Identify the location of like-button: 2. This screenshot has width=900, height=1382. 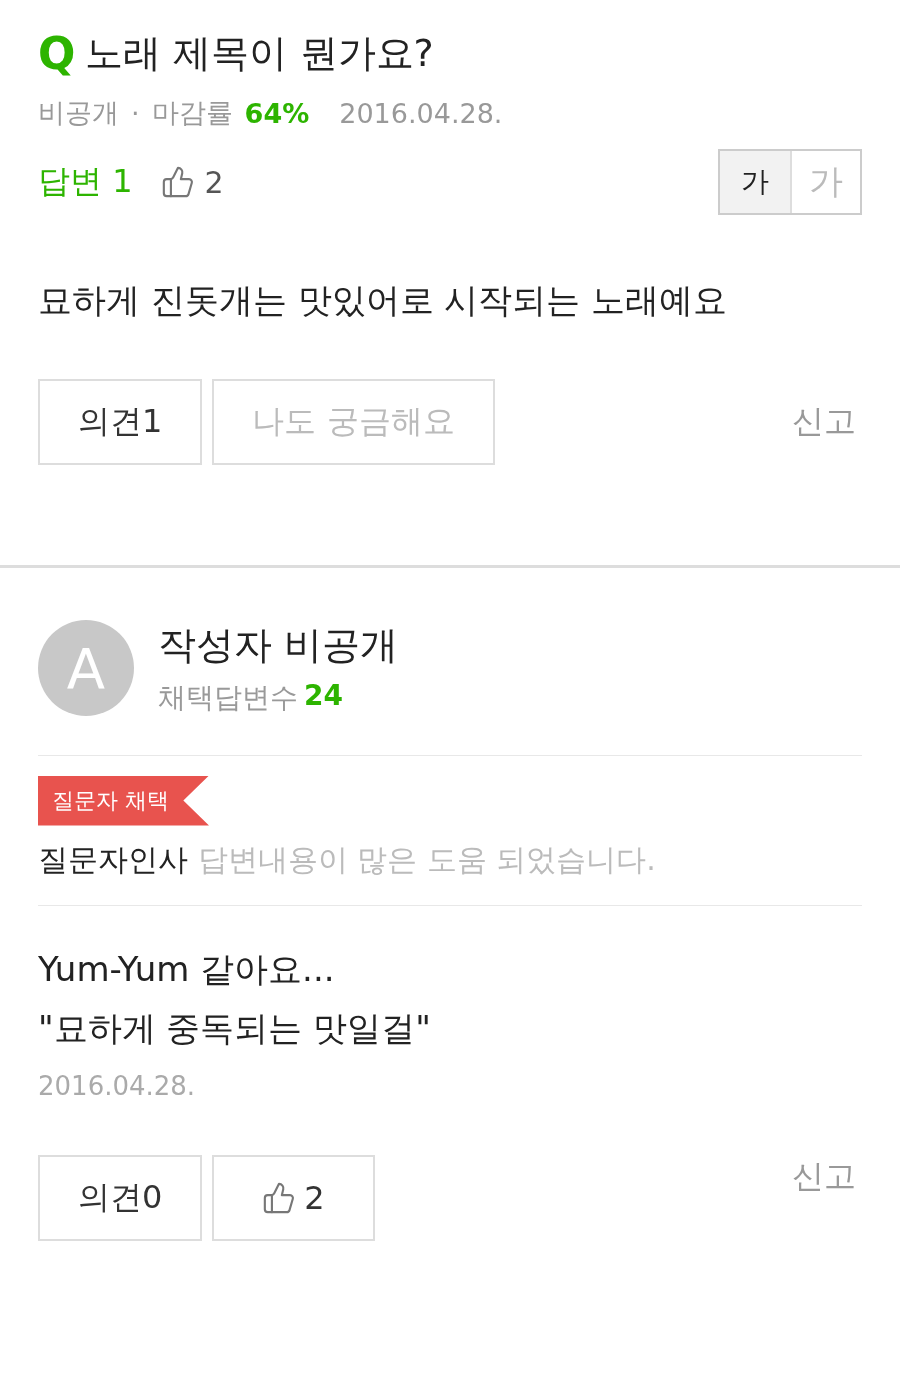
(293, 1197).